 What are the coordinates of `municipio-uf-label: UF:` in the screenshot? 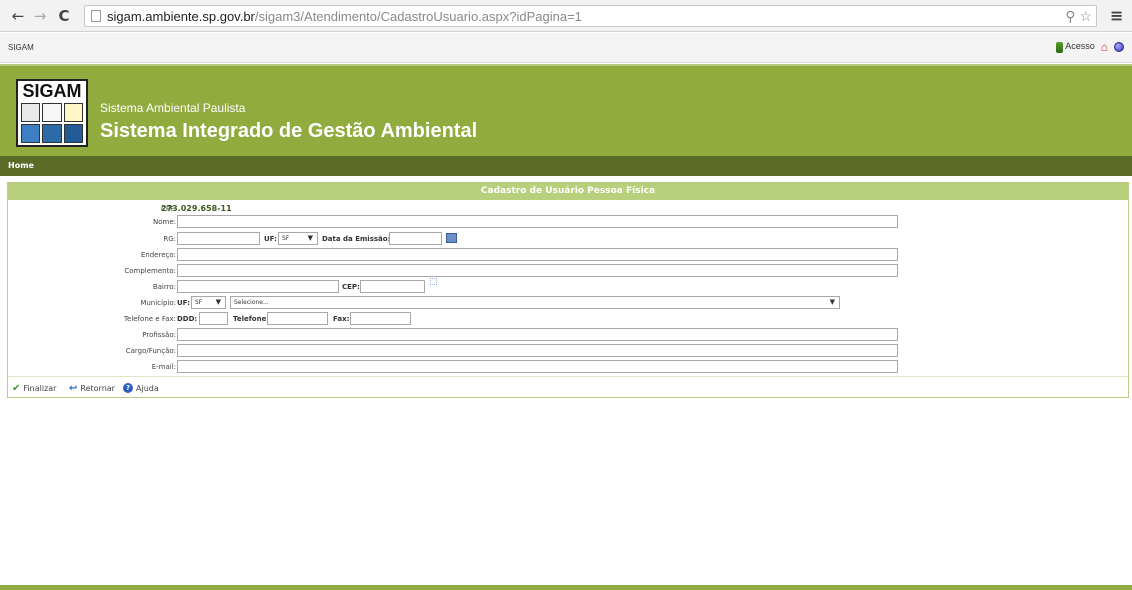 It's located at (183, 303).